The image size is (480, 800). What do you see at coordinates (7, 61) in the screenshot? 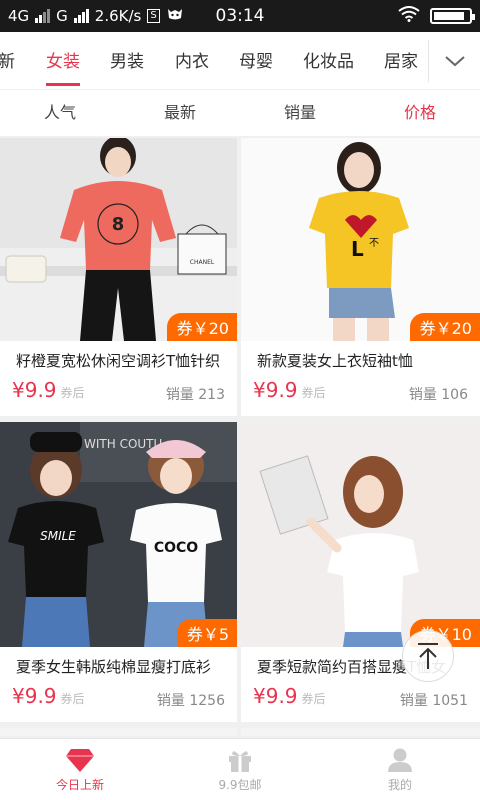
I see `tab-category-0: 新` at bounding box center [7, 61].